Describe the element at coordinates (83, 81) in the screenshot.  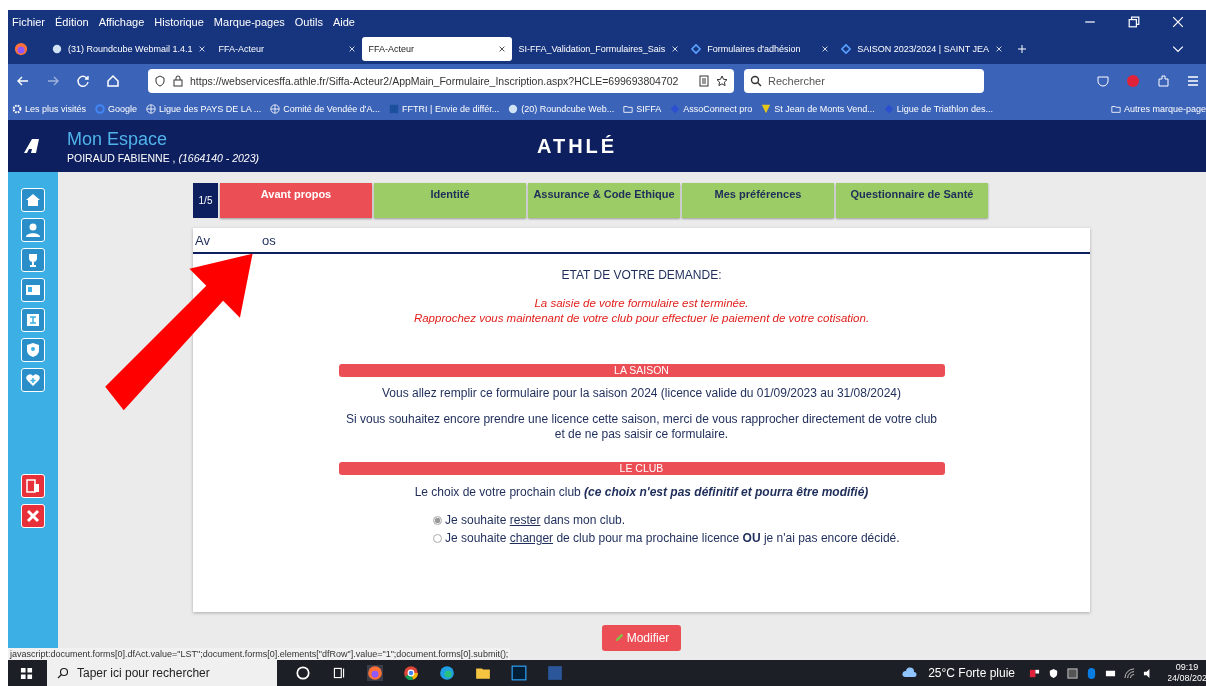
I see `reload-icon` at that location.